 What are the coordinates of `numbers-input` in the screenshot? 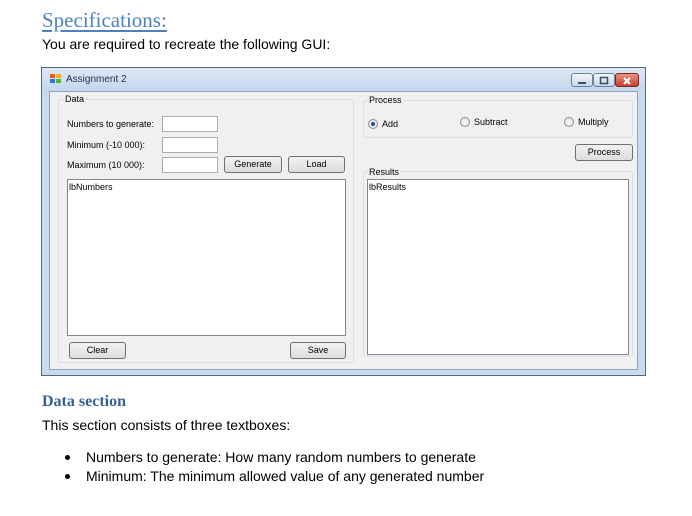 It's located at (190, 124).